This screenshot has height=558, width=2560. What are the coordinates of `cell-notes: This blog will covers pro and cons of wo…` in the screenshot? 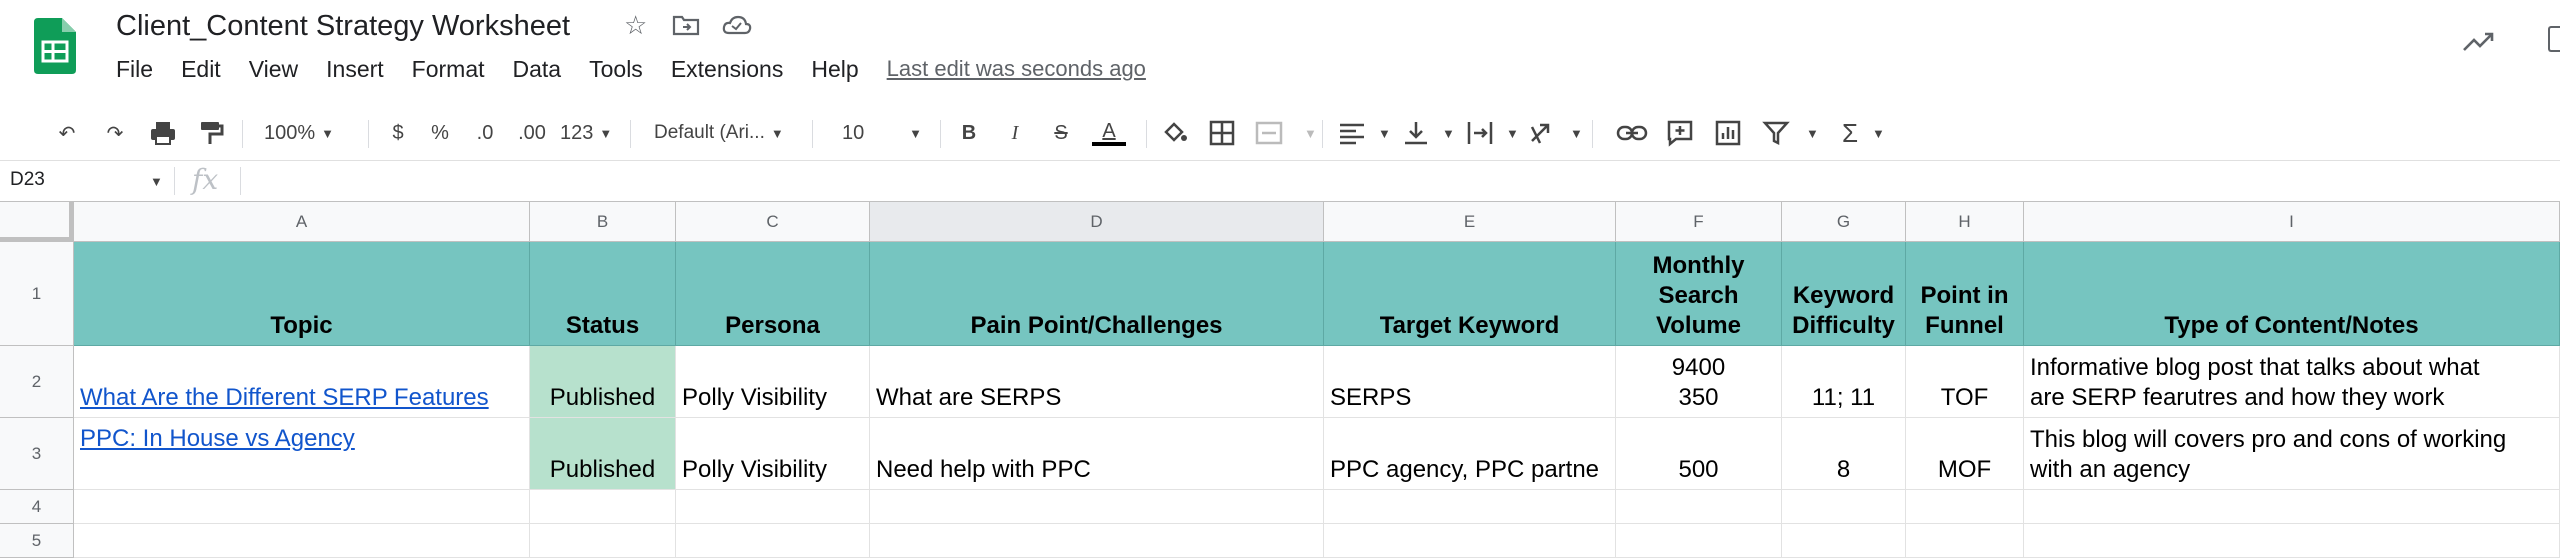 It's located at (2292, 454).